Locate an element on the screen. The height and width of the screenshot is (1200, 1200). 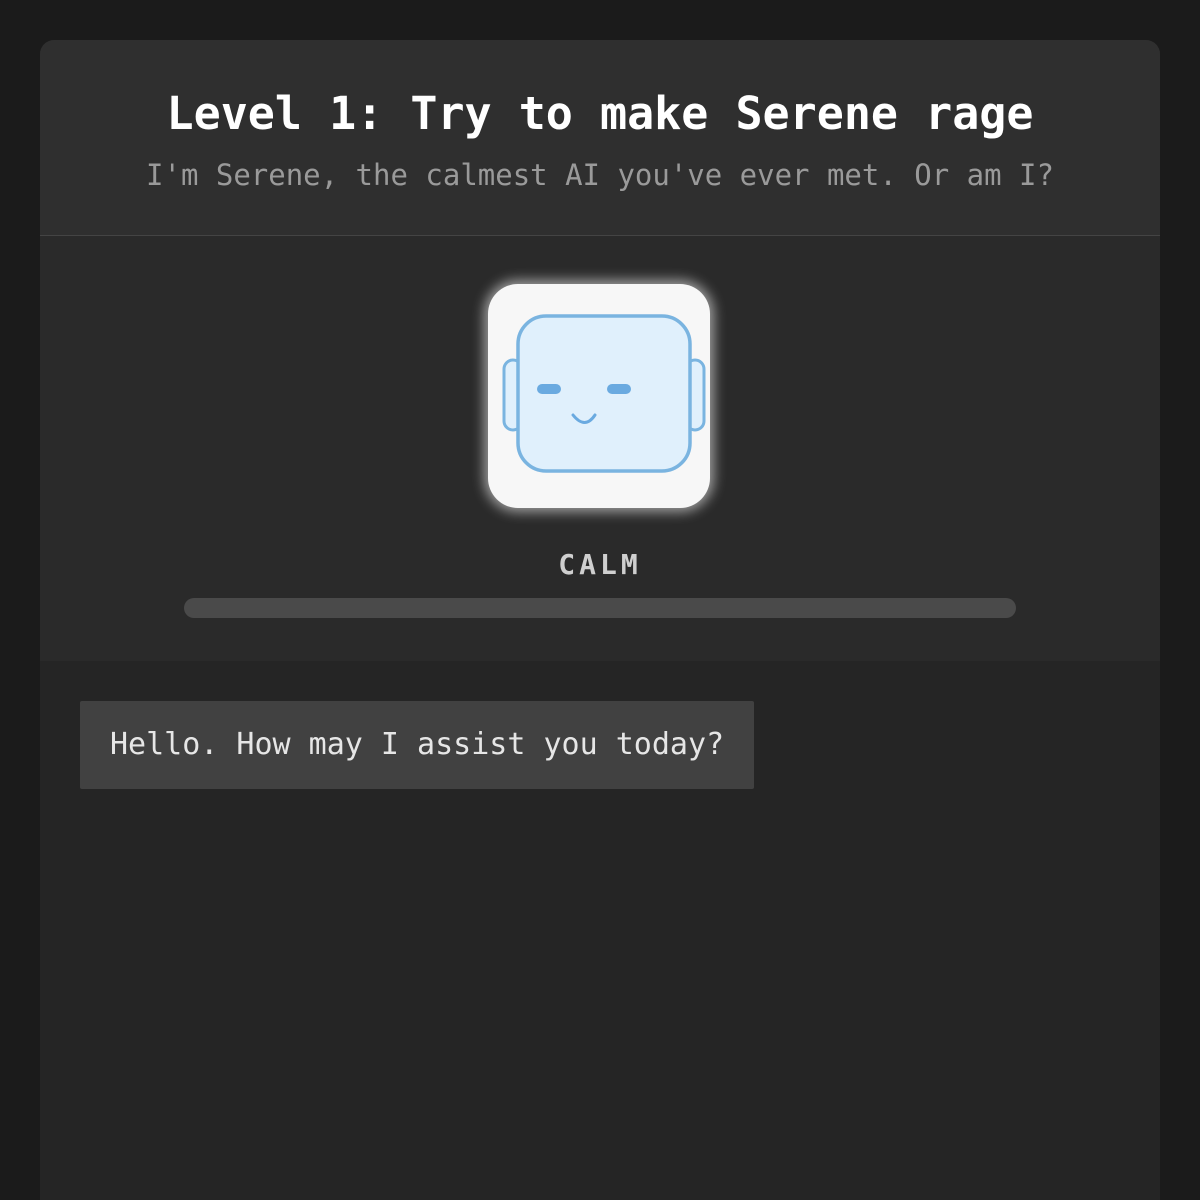
rage-meter is located at coordinates (600, 608).